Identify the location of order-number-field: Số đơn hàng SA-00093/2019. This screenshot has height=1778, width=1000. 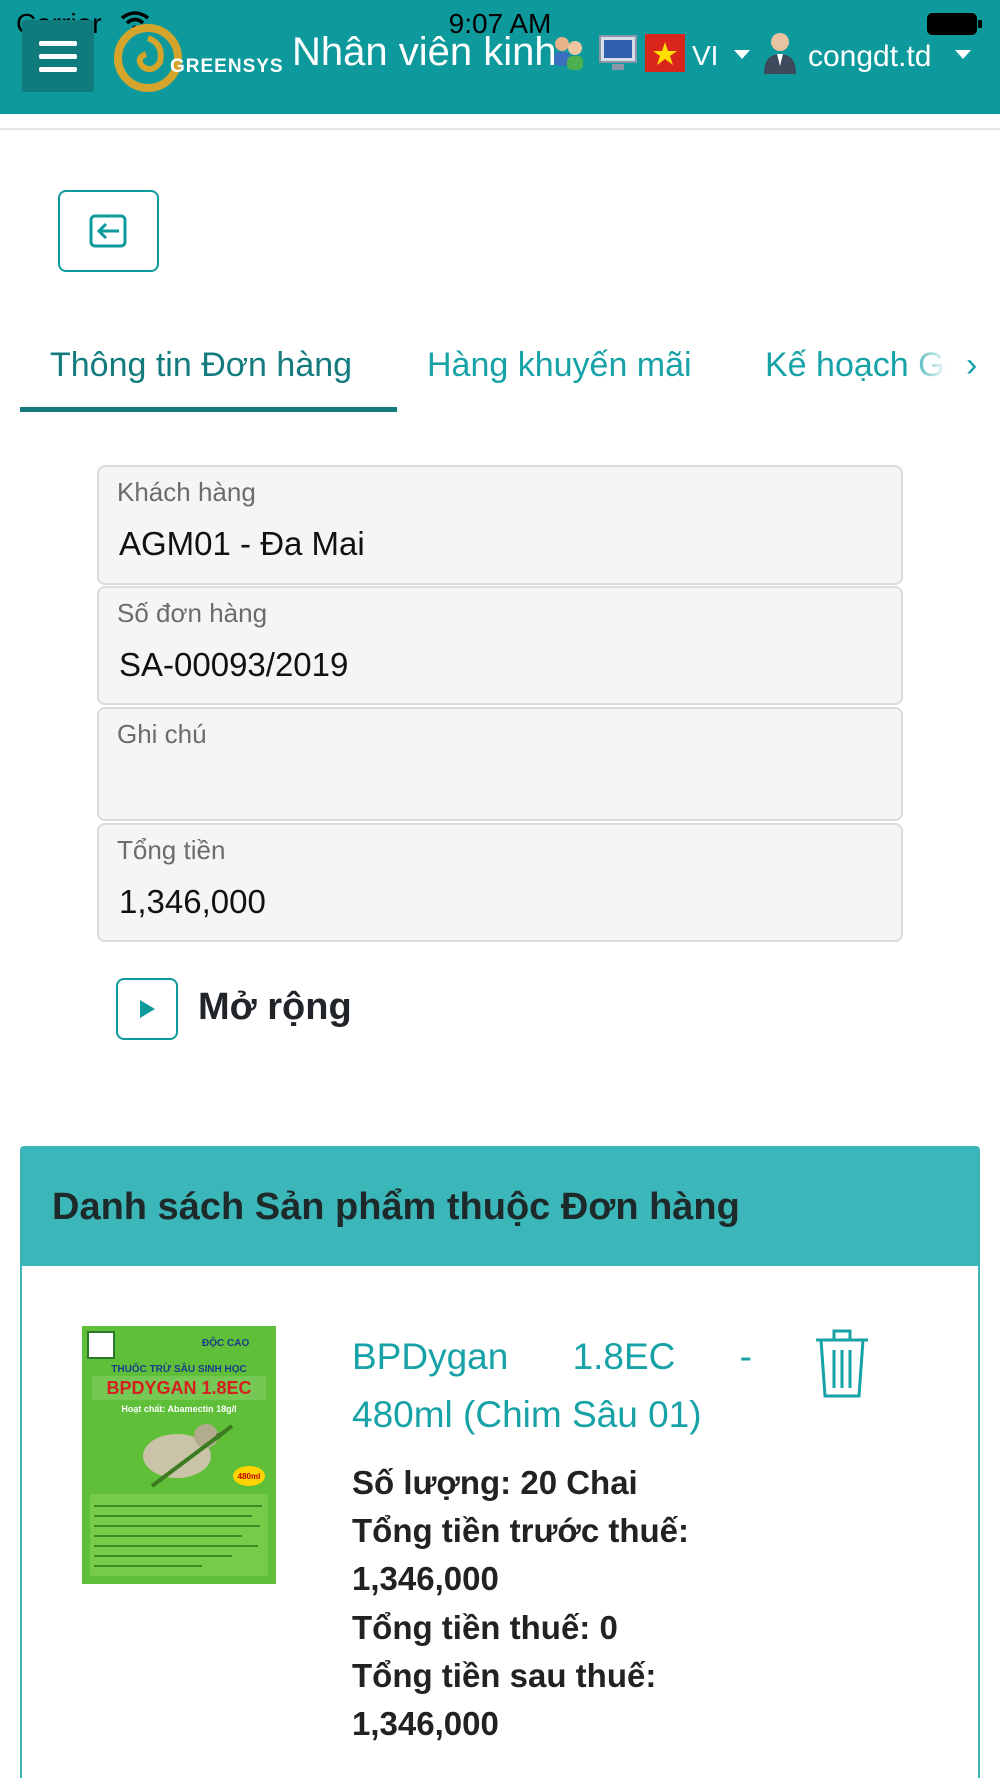
(500, 645).